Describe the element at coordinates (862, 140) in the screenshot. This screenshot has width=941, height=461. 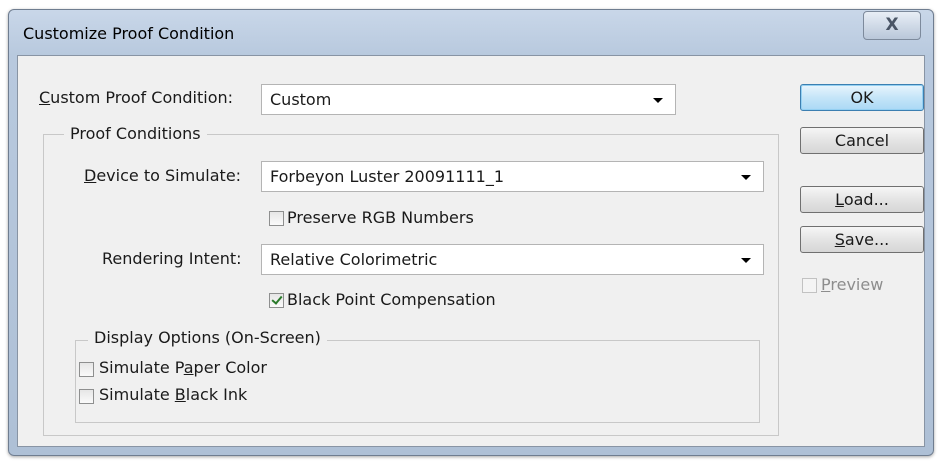
I see `cancel-button: Cancel` at that location.